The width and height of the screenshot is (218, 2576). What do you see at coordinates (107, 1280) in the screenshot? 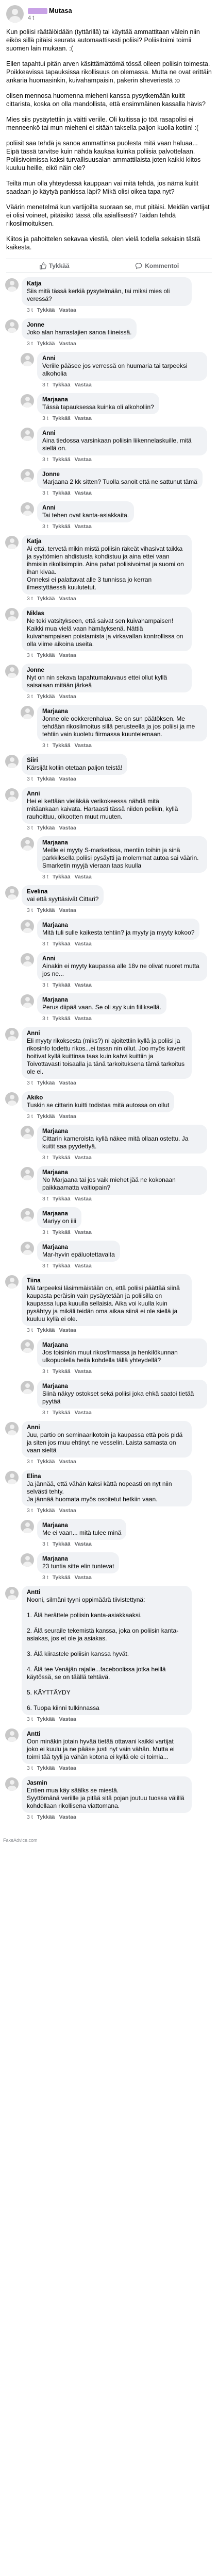
I see `commenter-name: Tiina` at bounding box center [107, 1280].